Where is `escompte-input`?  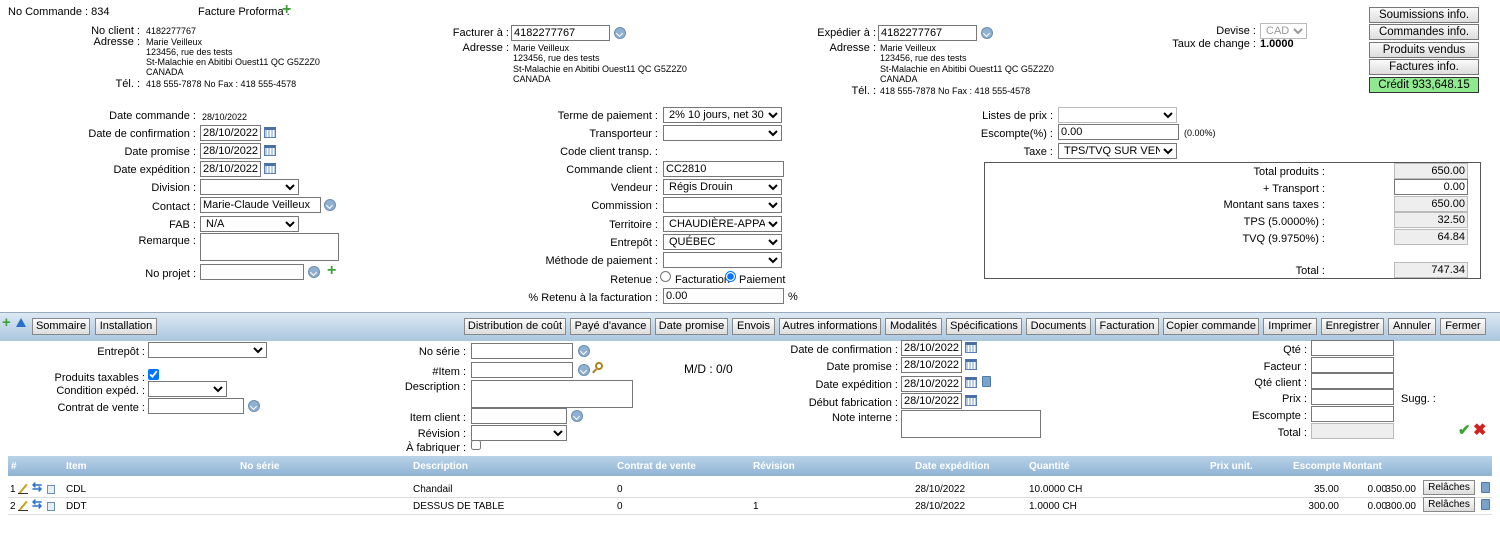 escompte-input is located at coordinates (1118, 132).